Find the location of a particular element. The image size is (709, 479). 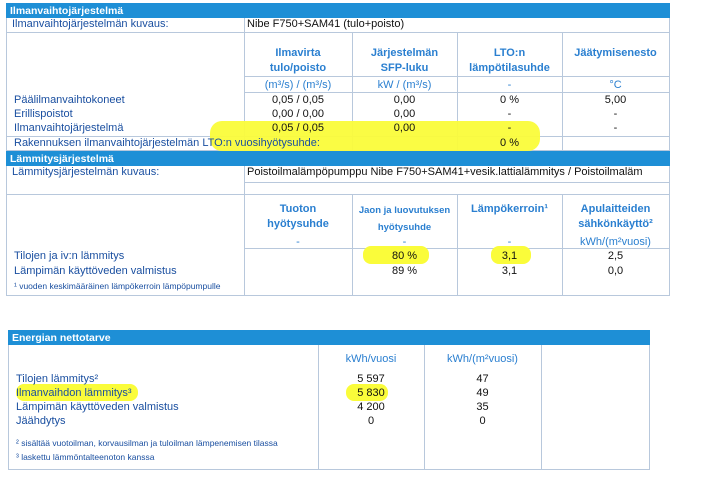

aux-power-unit: kWh/(m²vuosi) is located at coordinates (615, 242).